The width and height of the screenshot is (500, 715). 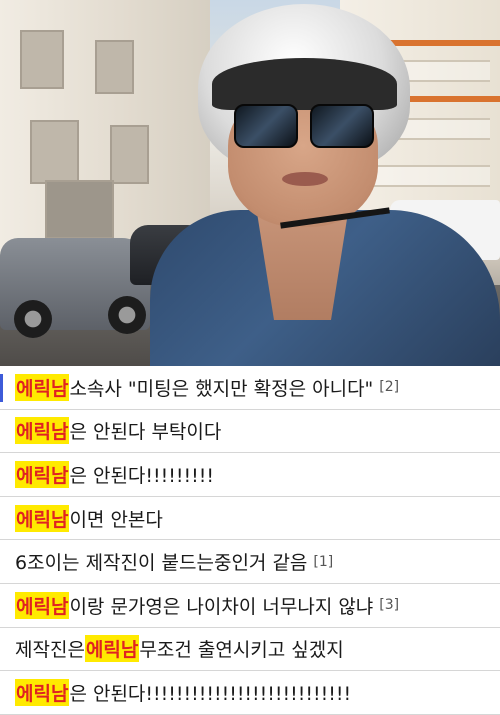 I want to click on comment-text-post: 은 안된다!!!!!!!!!!!!!!!!!!!!!!!!!!!, so click(x=210, y=693).